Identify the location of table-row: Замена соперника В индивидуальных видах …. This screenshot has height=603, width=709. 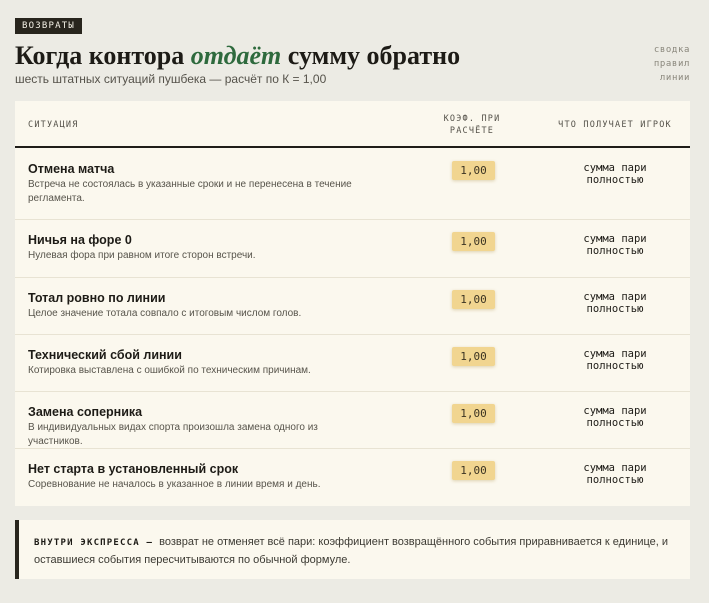
(352, 420).